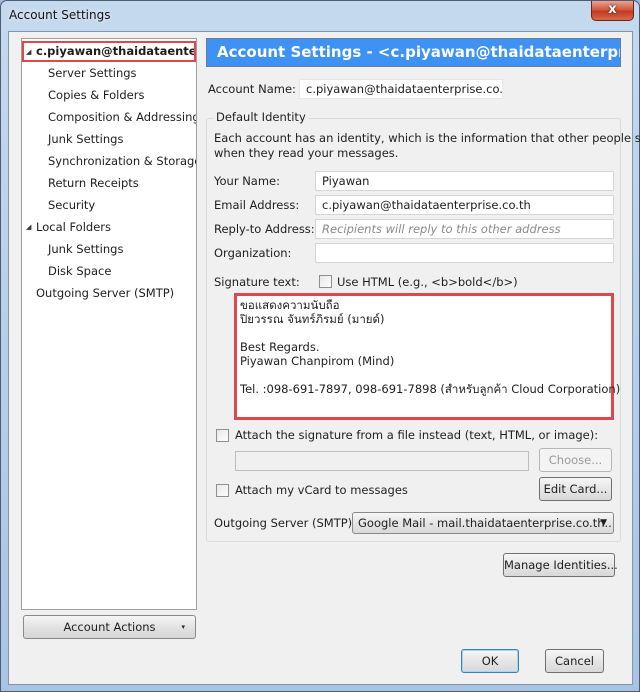 The image size is (640, 692). I want to click on identity-description-line2: when they read your messages., so click(306, 153).